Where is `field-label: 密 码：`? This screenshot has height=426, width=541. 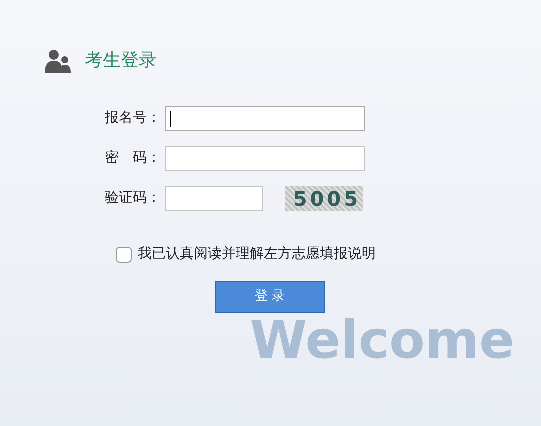 field-label: 密 码： is located at coordinates (133, 158).